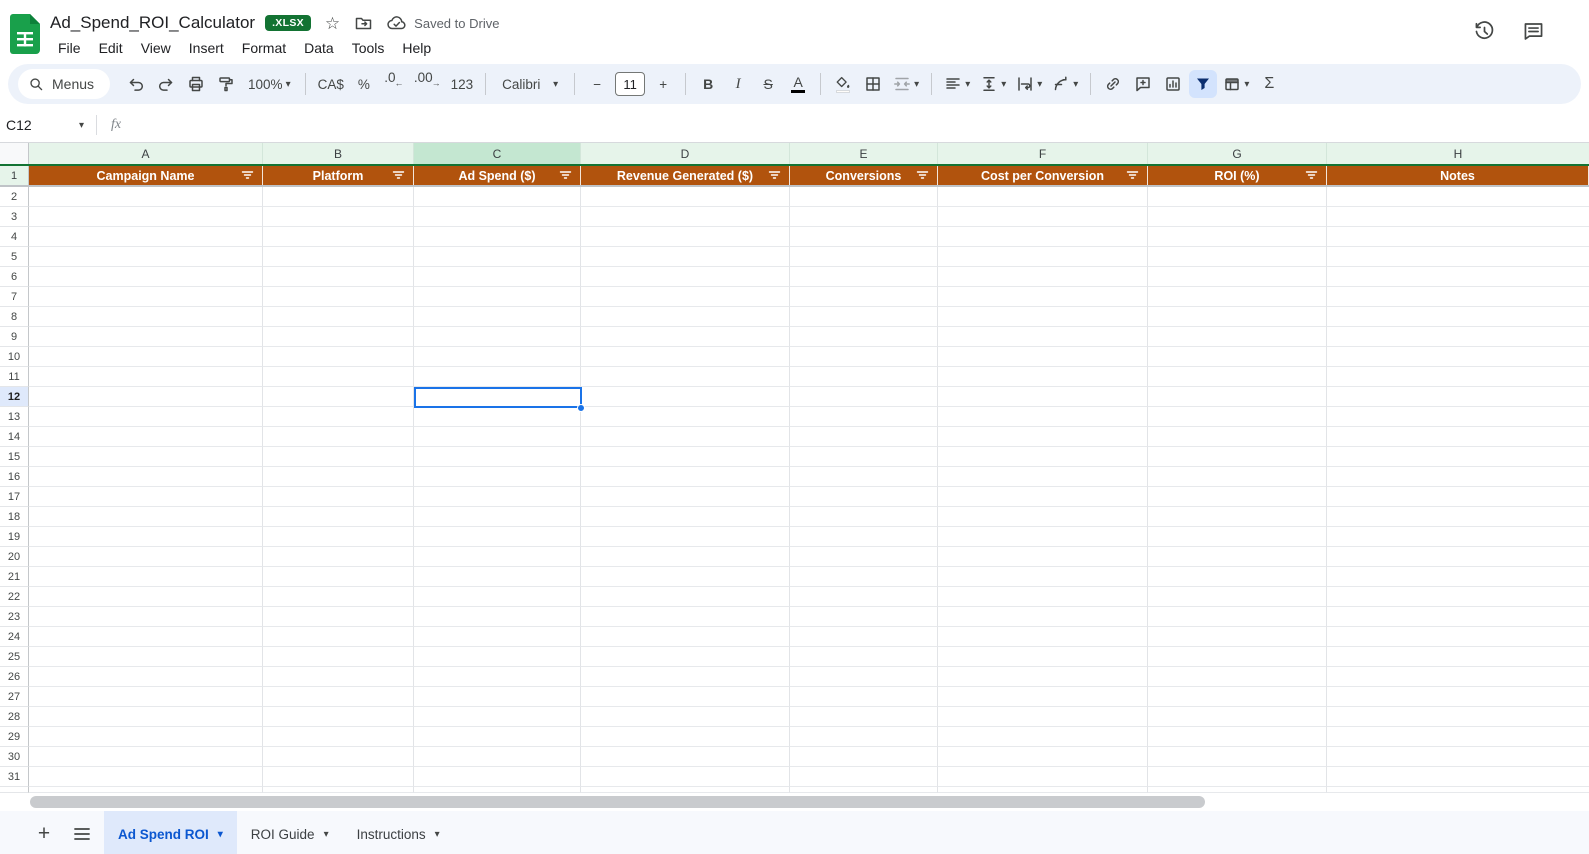 The height and width of the screenshot is (854, 1589). I want to click on version-history-icon, so click(1484, 31).